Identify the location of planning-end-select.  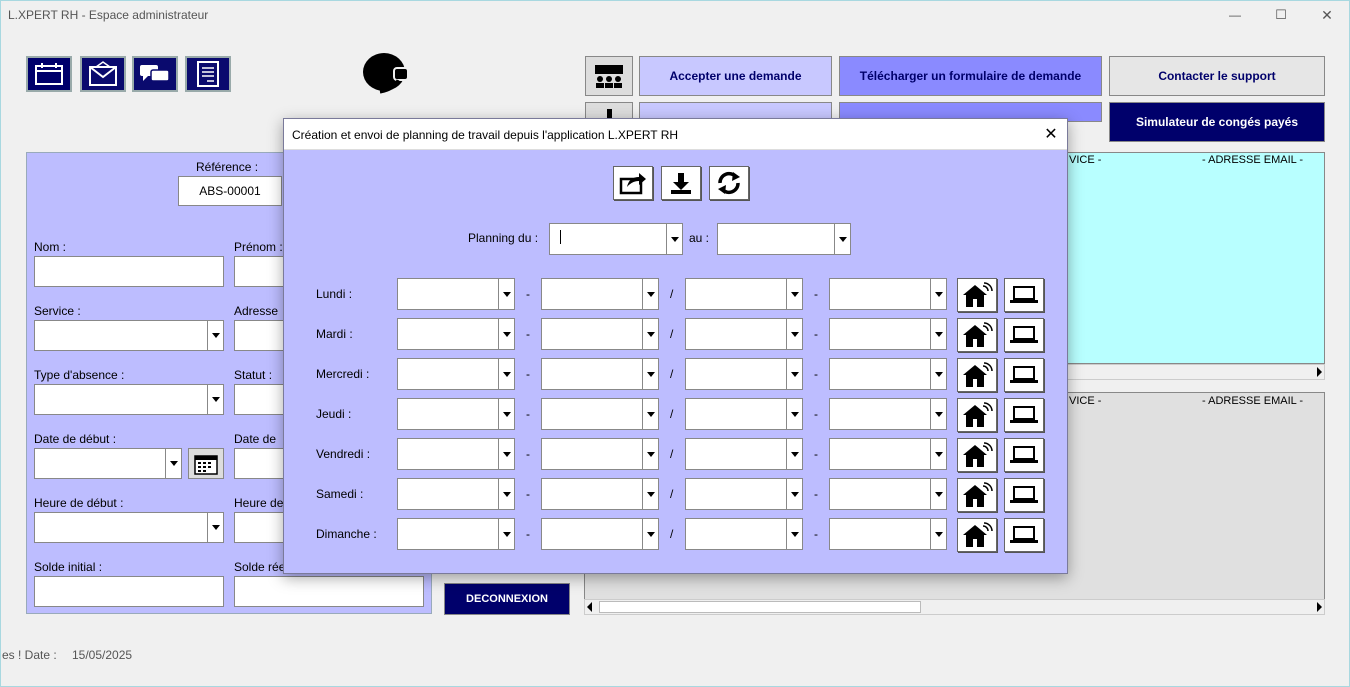
(784, 239).